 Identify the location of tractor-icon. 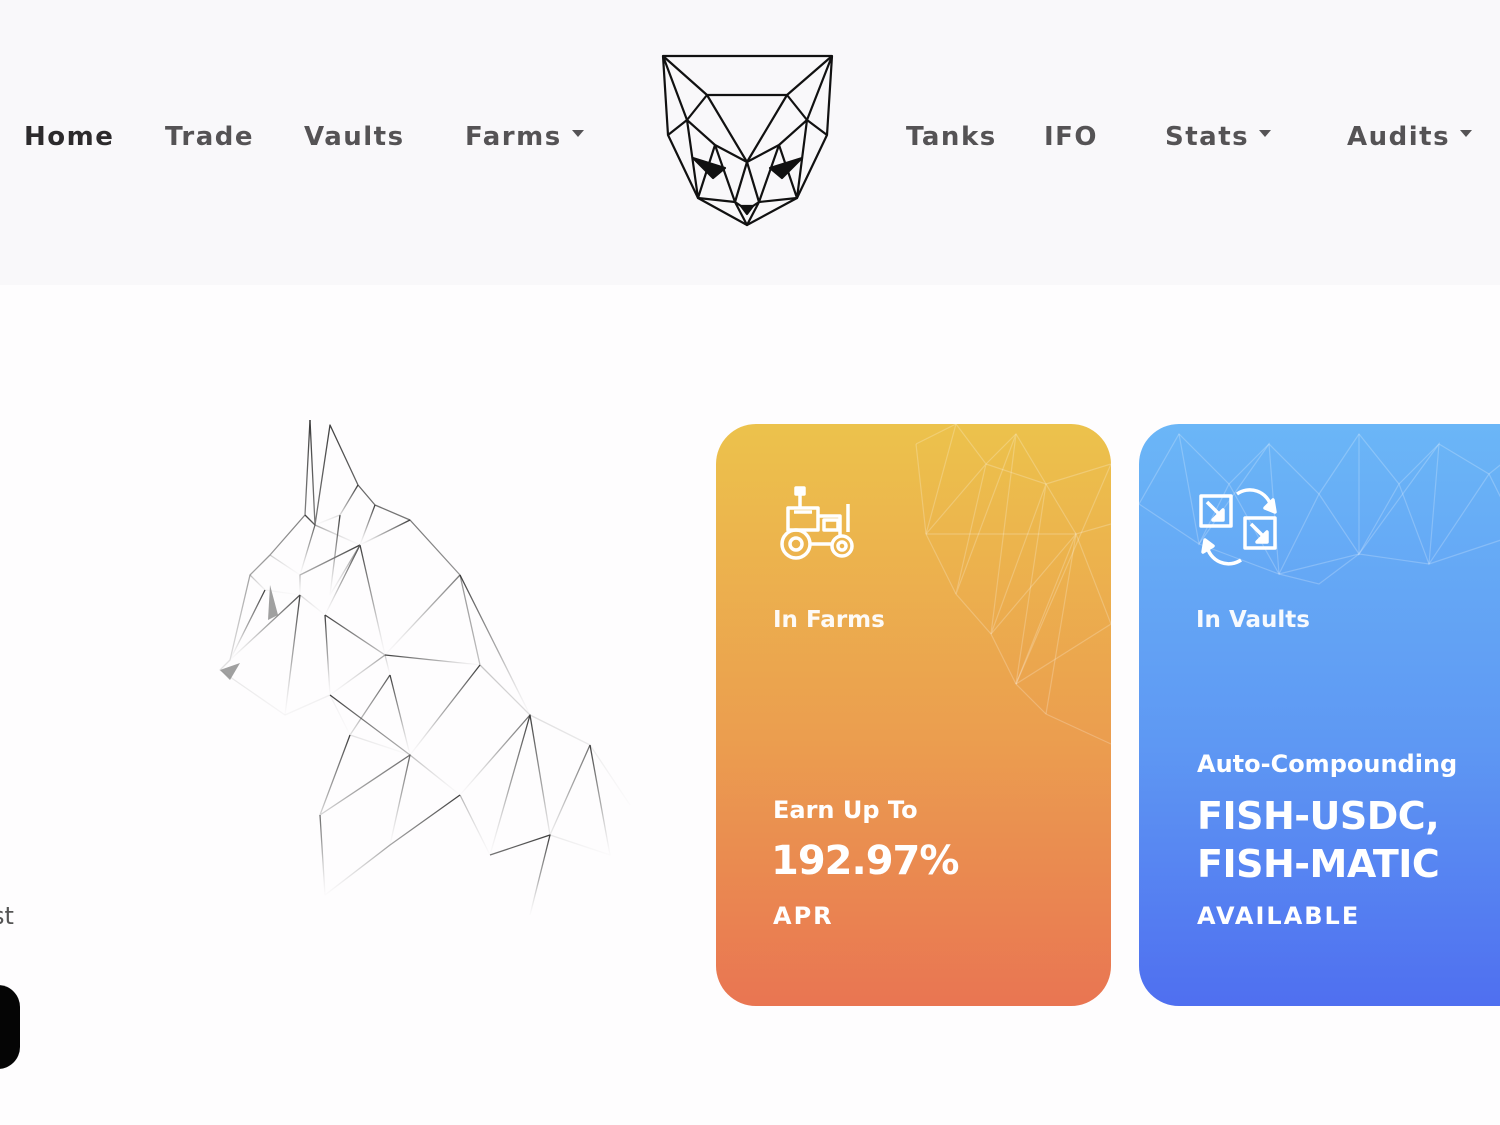
(817, 523).